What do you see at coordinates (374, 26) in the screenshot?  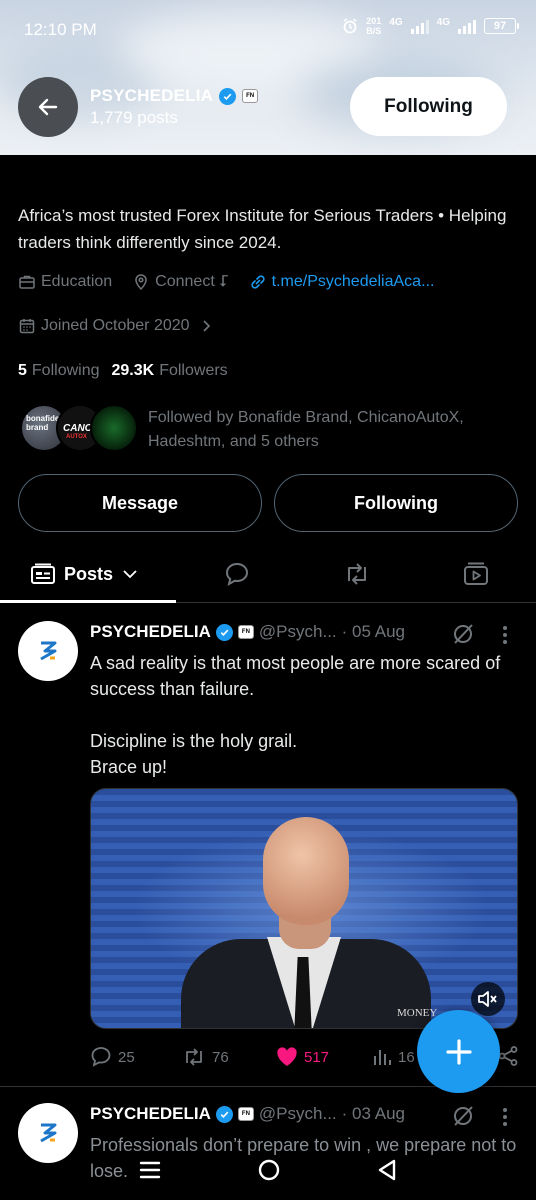 I see `net-speed: 201 B/S` at bounding box center [374, 26].